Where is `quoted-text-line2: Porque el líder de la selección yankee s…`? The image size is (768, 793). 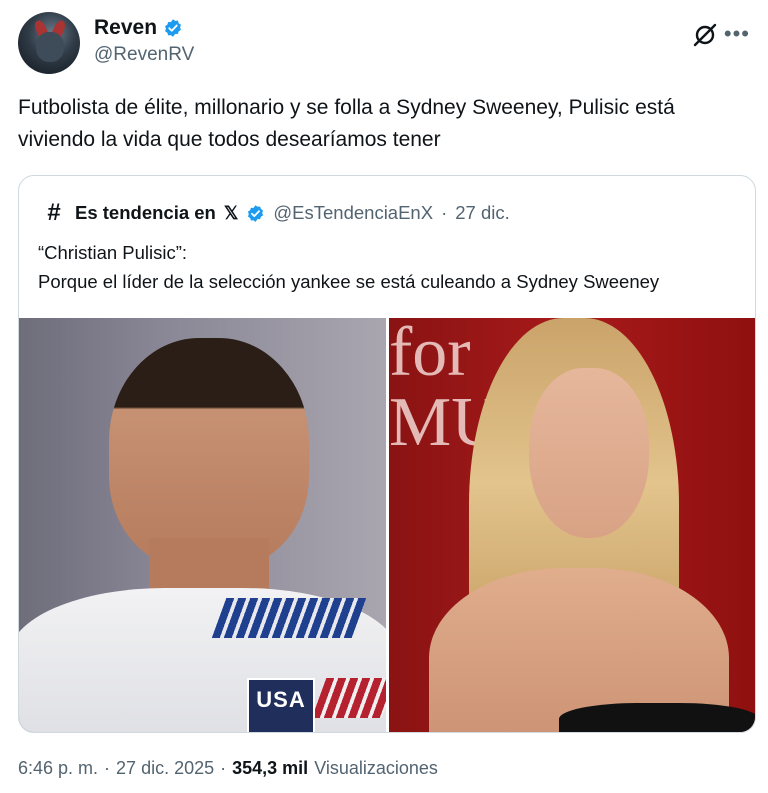 quoted-text-line2: Porque el líder de la selección yankee s… is located at coordinates (349, 281).